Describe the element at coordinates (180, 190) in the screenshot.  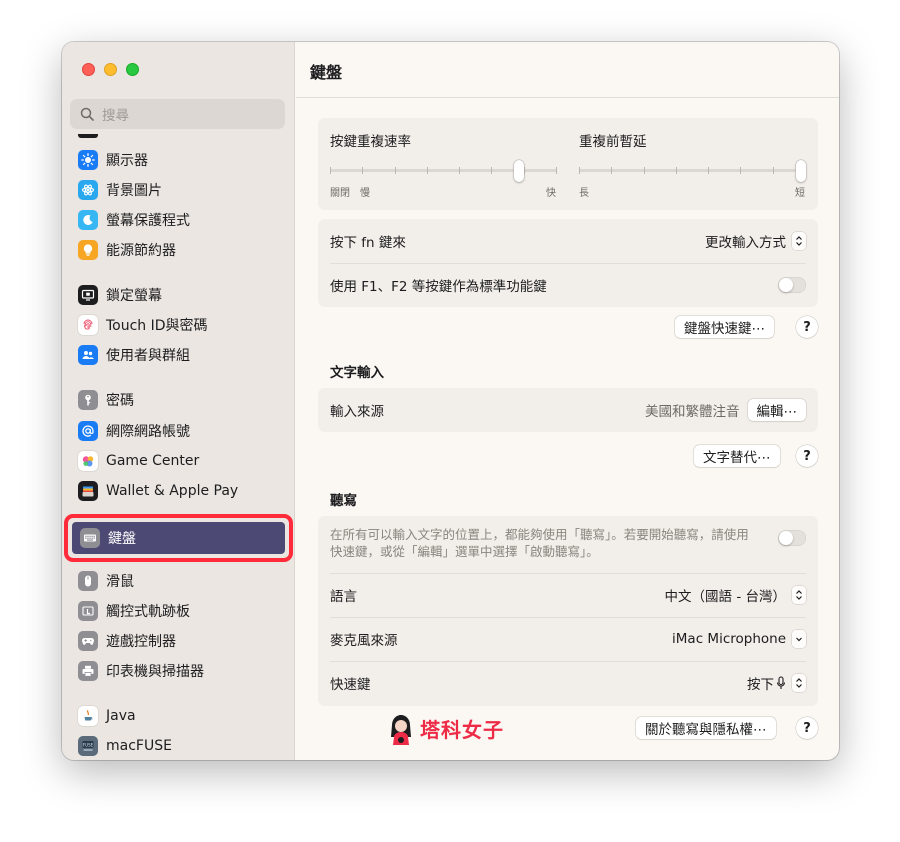
I see `sidebar-item-wallpaper: 背景圖片` at that location.